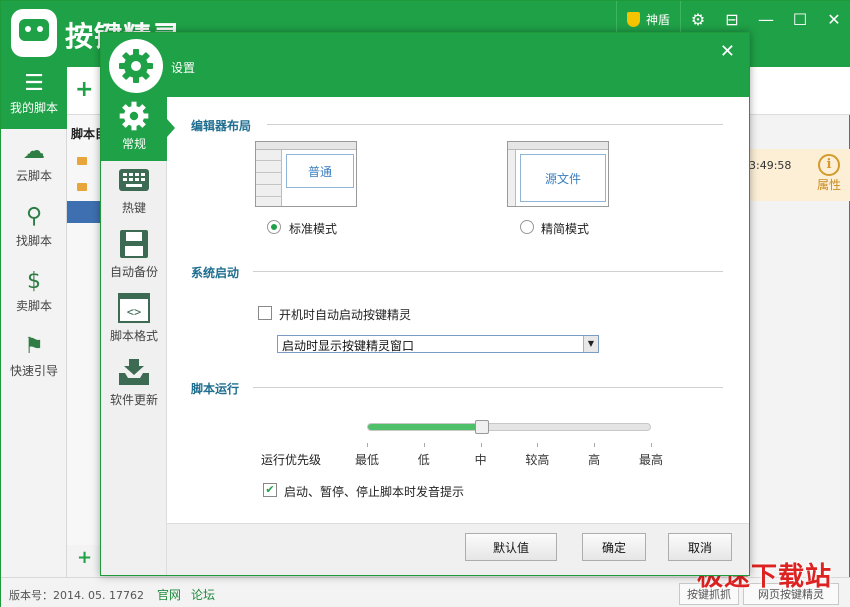  Describe the element at coordinates (34, 33) in the screenshot. I see `robot-logo-icon` at that location.